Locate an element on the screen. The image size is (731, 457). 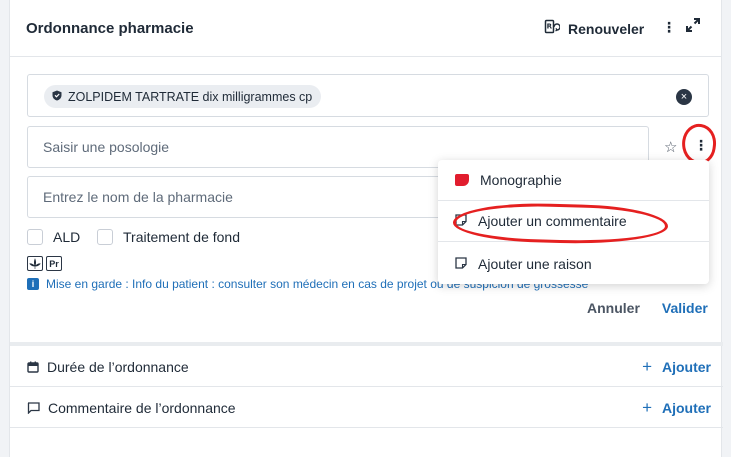
pharmacy-input: Entrez le nom de la pharmacie is located at coordinates (237, 197).